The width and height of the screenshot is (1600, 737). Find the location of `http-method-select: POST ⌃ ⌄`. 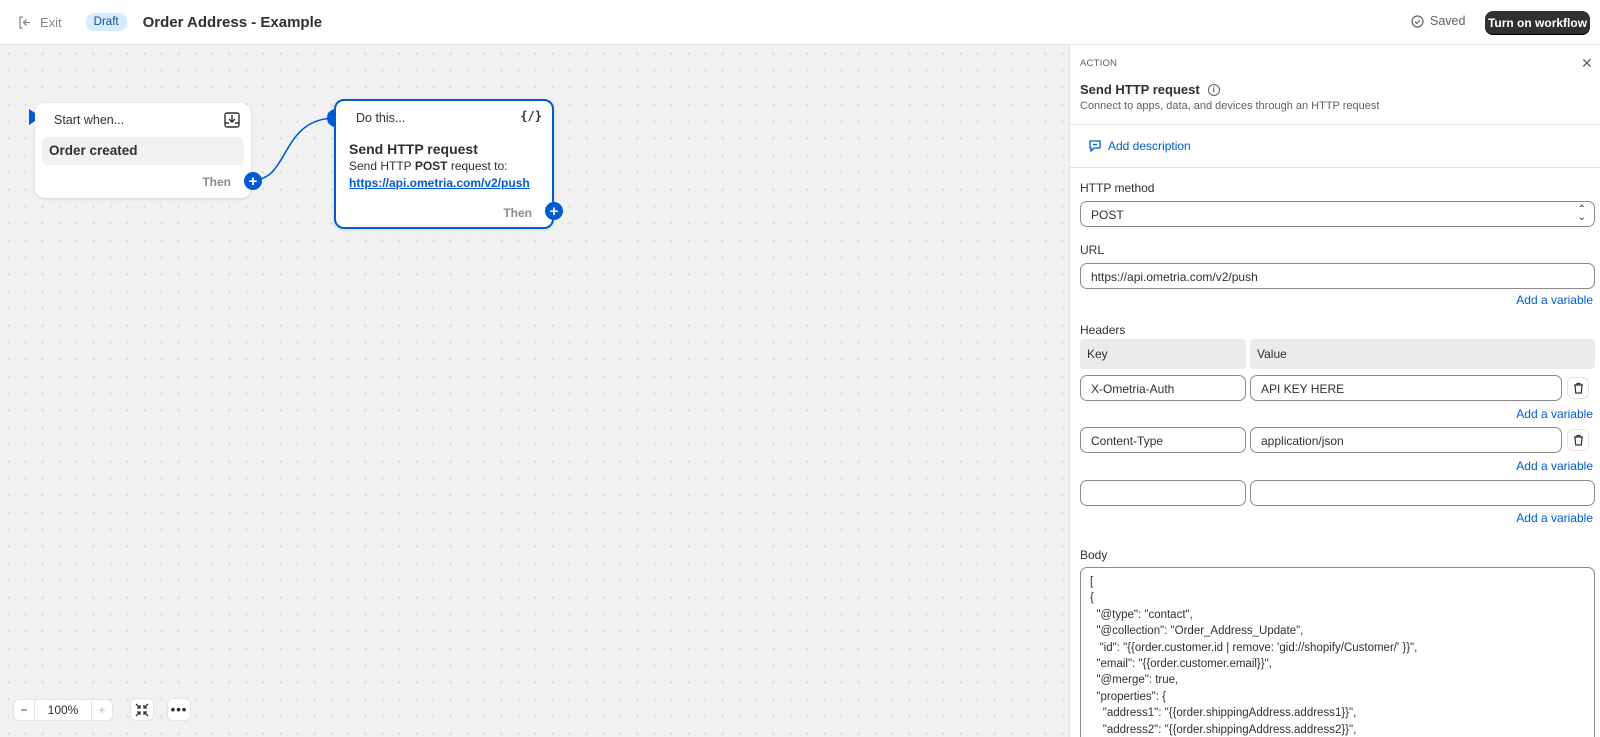

http-method-select: POST ⌃ ⌄ is located at coordinates (1337, 214).